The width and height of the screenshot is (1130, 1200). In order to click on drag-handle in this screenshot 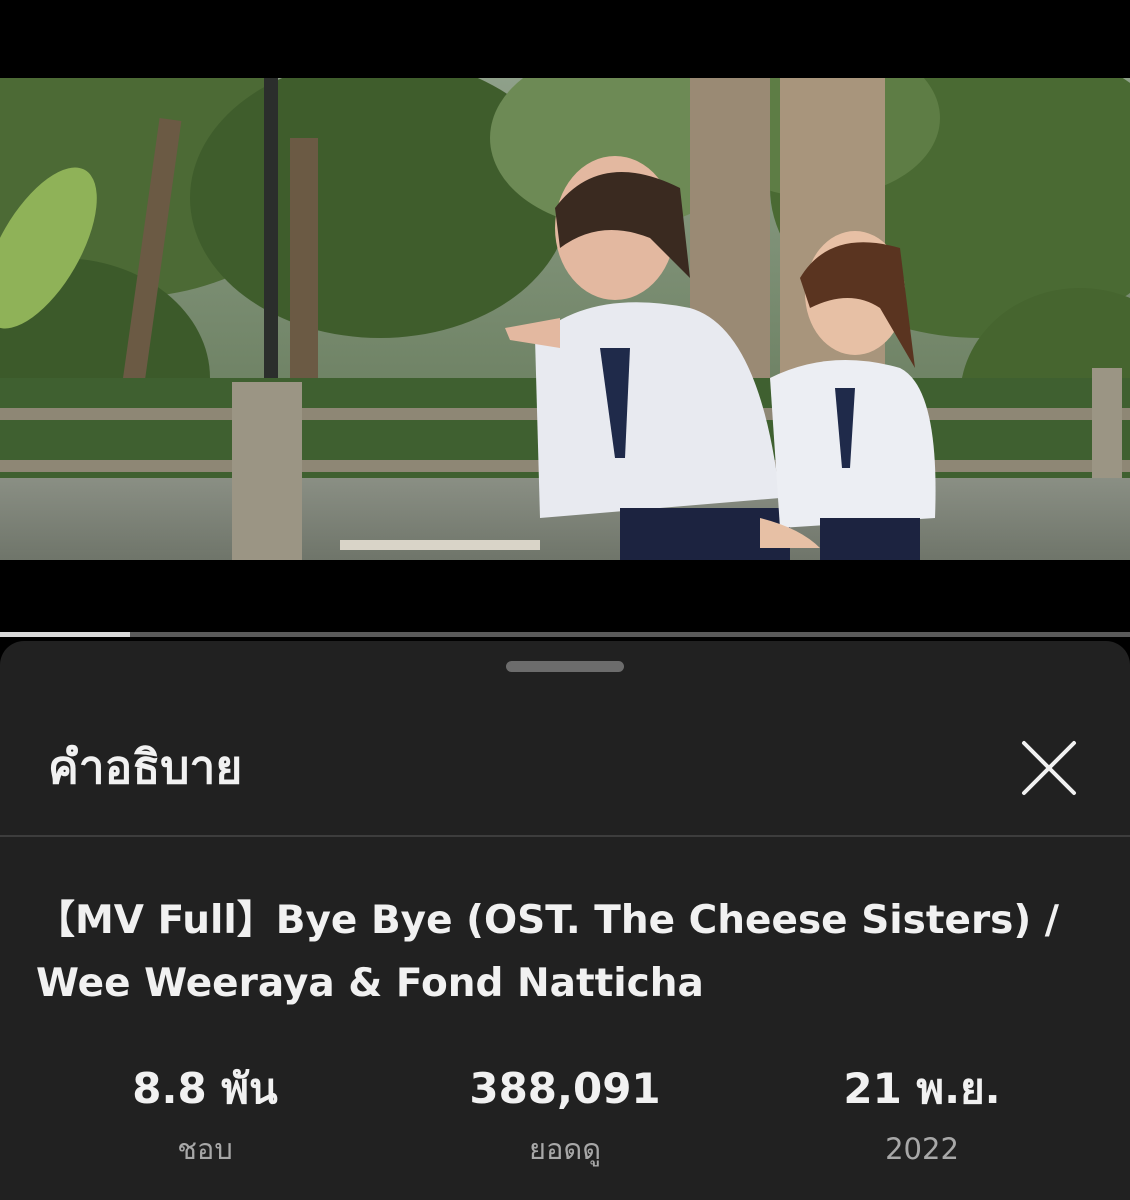, I will do `click(565, 666)`.